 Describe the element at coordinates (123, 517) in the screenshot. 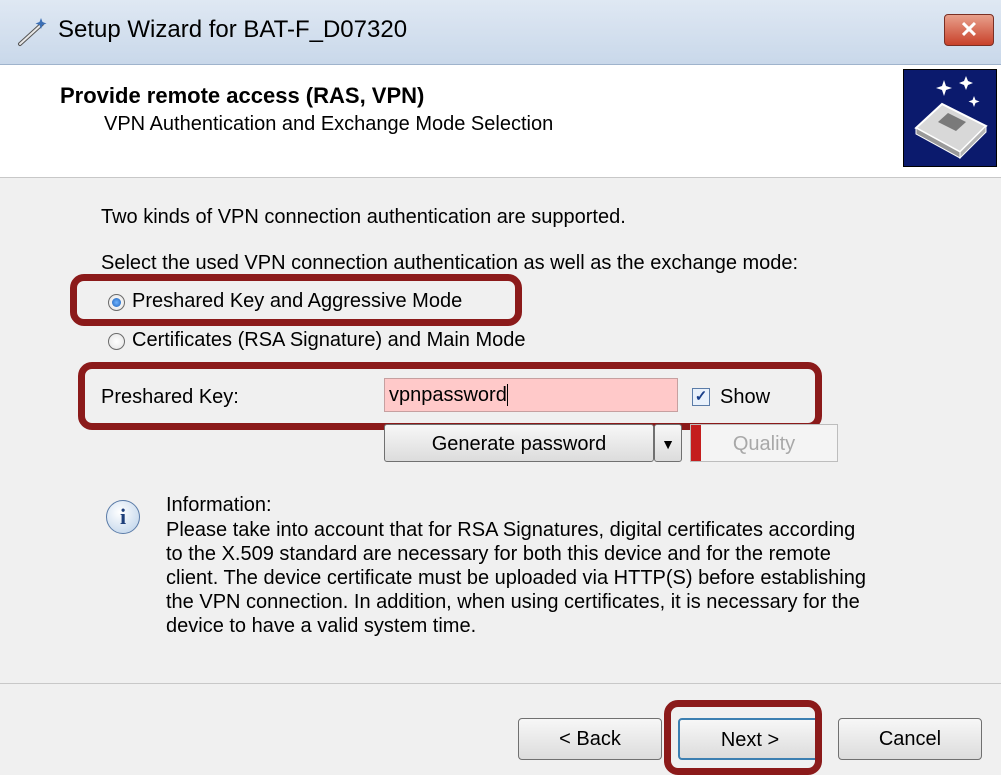

I see `info-icon: i` at that location.